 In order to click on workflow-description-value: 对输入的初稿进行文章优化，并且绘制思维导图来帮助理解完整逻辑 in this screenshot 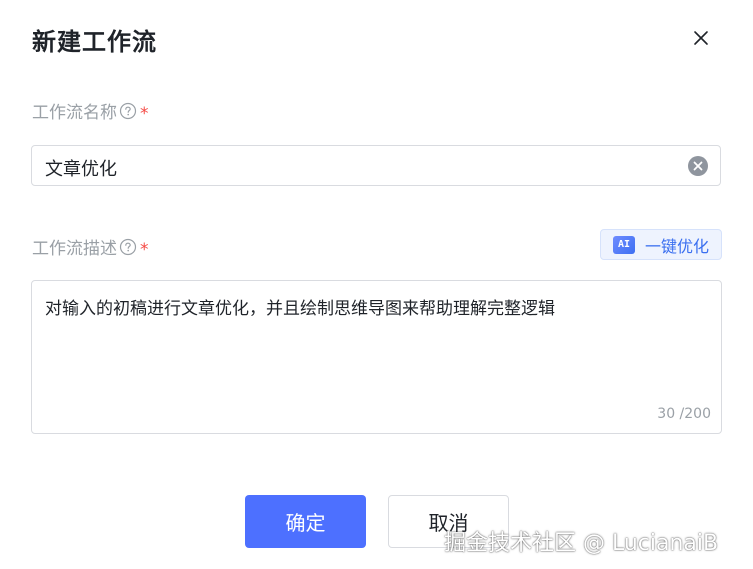, I will do `click(300, 306)`.